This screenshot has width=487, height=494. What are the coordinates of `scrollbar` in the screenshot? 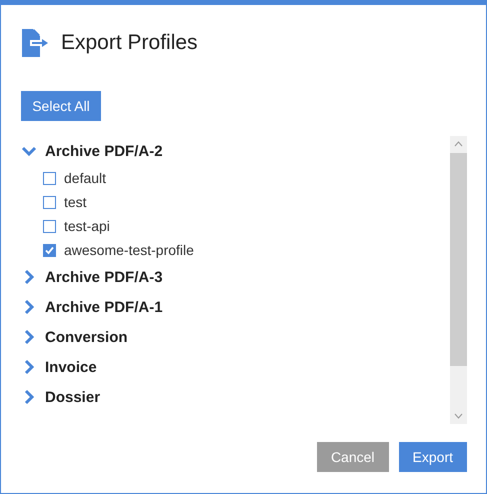 It's located at (458, 280).